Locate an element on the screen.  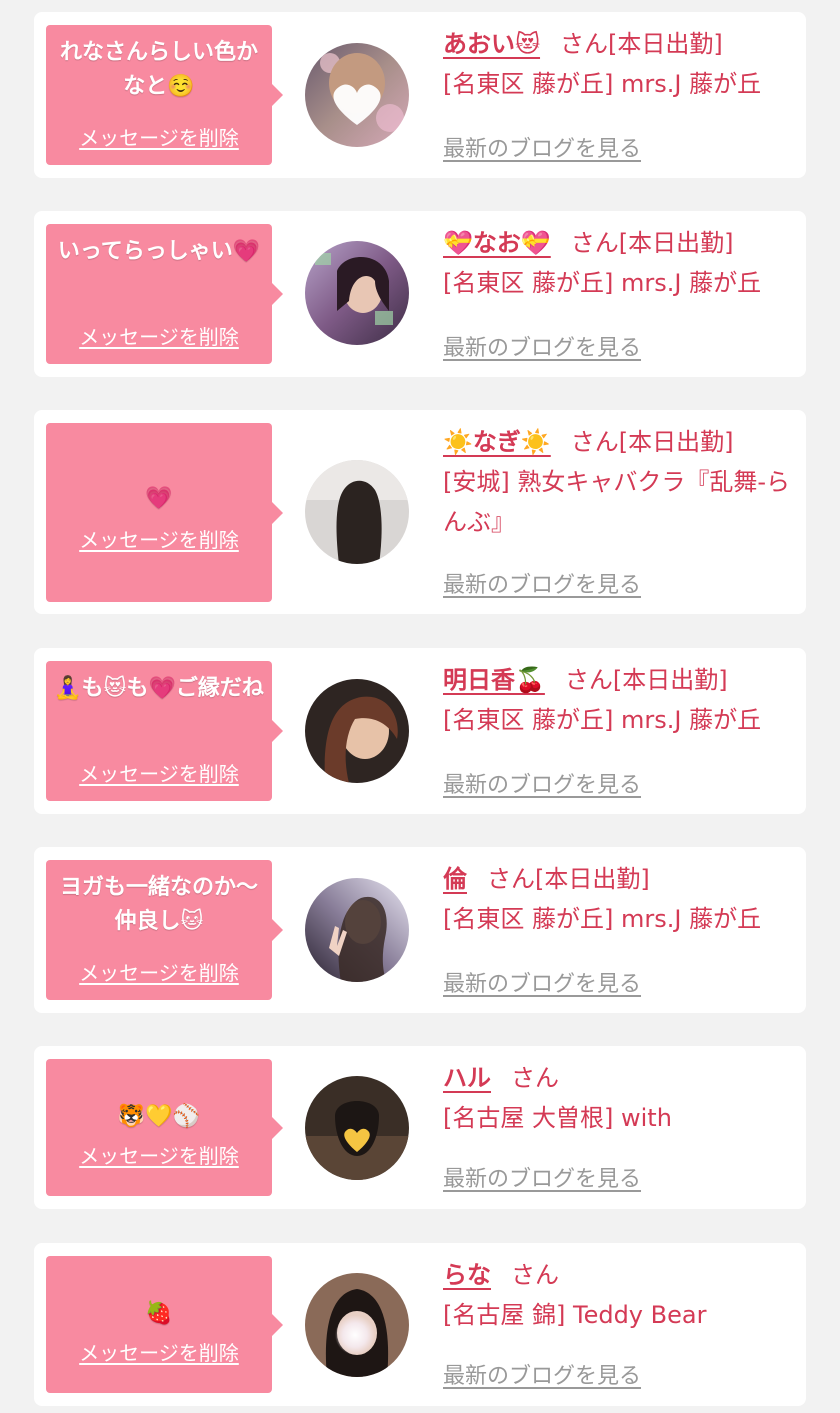
profile-name-link: らな is located at coordinates (467, 1275).